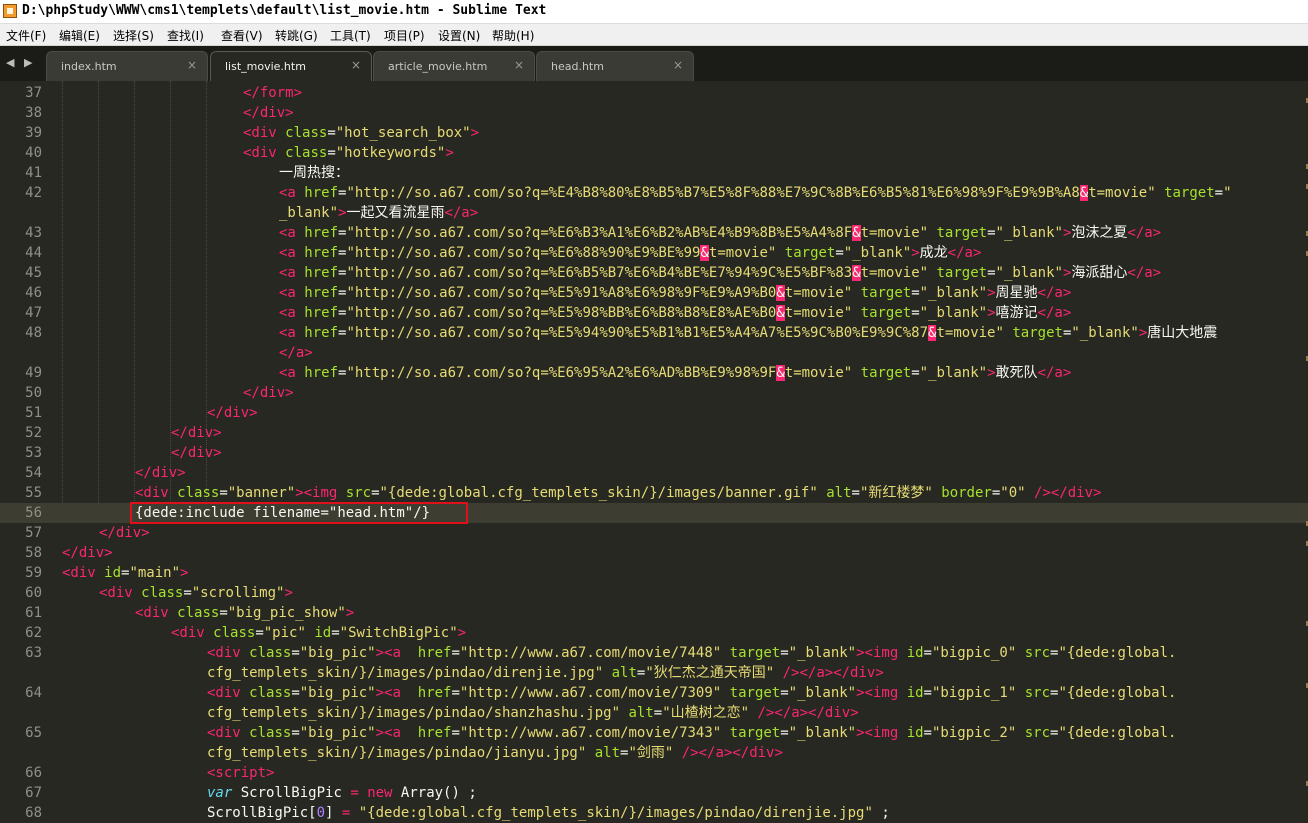 The width and height of the screenshot is (1308, 823). What do you see at coordinates (291, 66) in the screenshot?
I see `tab-1: list_movie.htm ×` at bounding box center [291, 66].